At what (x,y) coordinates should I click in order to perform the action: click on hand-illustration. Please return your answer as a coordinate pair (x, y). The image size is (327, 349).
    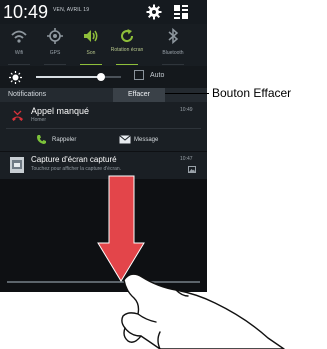
    Looking at the image, I should click on (203, 311).